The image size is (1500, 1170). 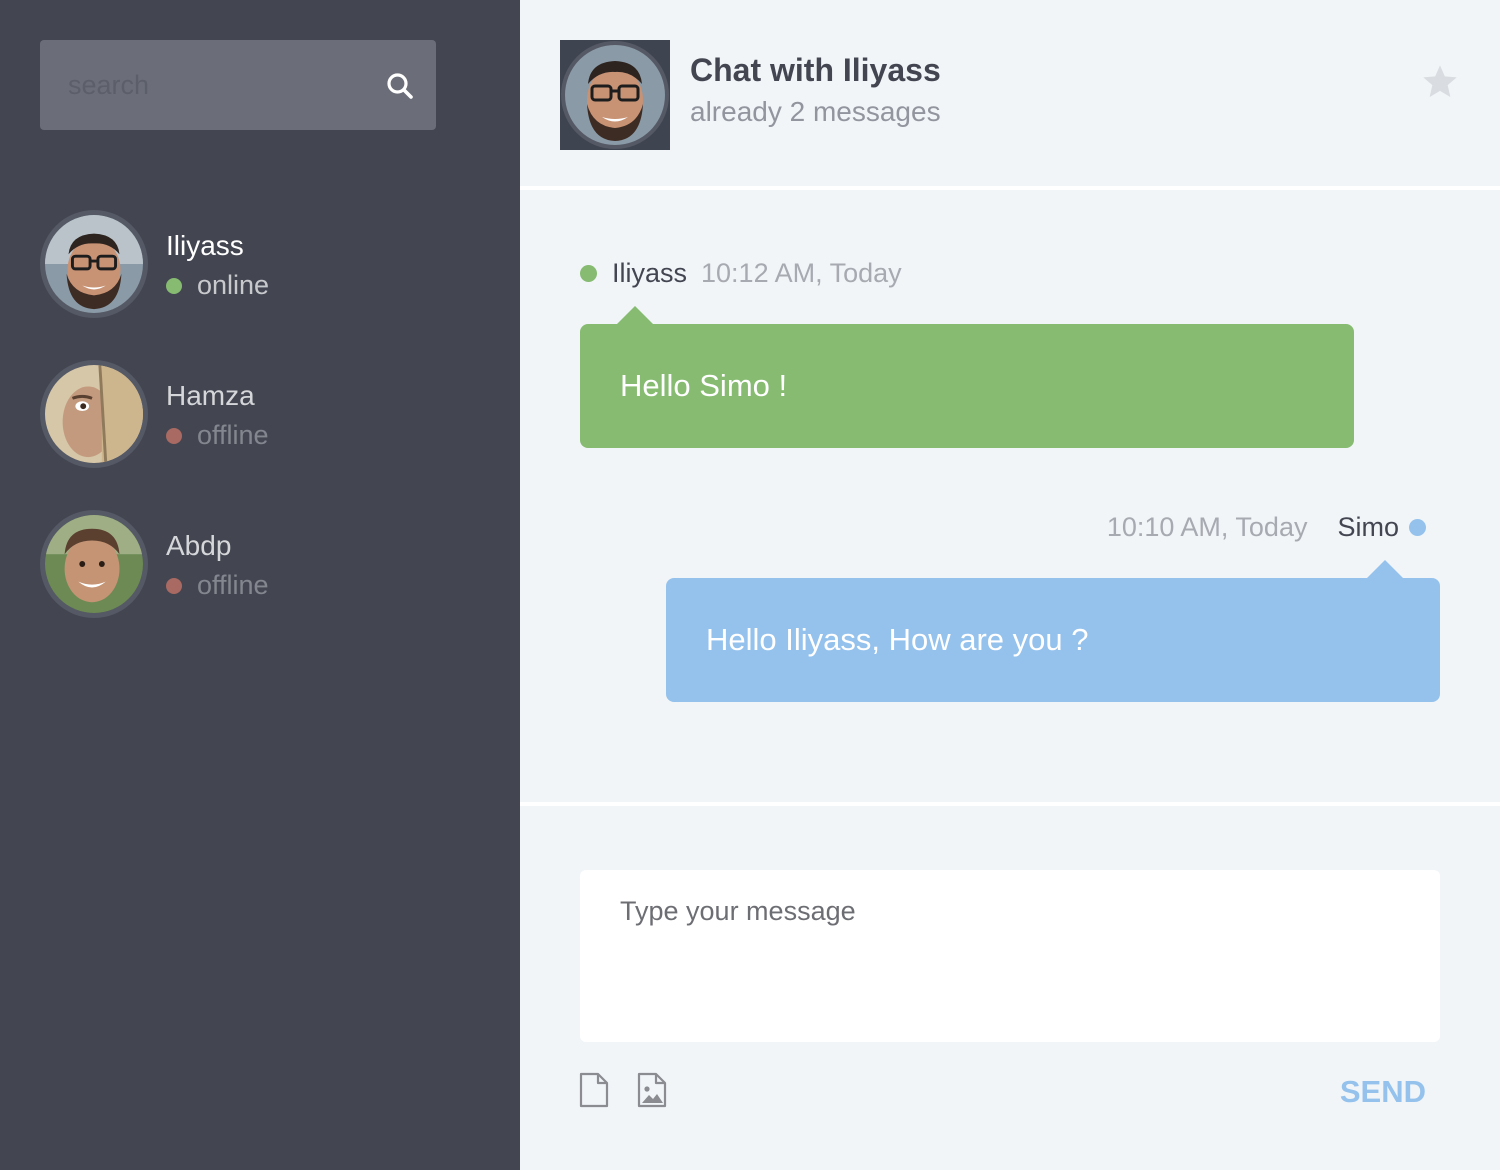 What do you see at coordinates (967, 377) in the screenshot?
I see `message-bubble: Hello Simo !` at bounding box center [967, 377].